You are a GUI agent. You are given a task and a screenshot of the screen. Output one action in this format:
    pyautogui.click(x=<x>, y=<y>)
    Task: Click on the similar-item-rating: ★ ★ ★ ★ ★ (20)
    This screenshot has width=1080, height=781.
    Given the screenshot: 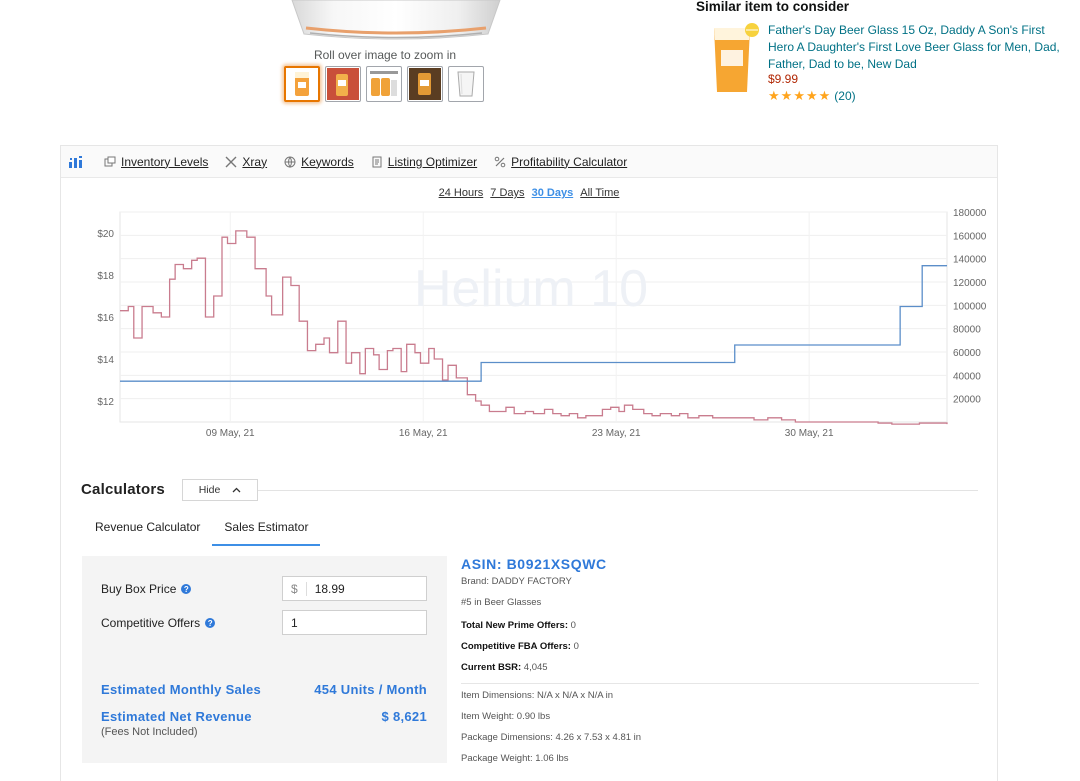 What is the action you would take?
    pyautogui.click(x=812, y=96)
    